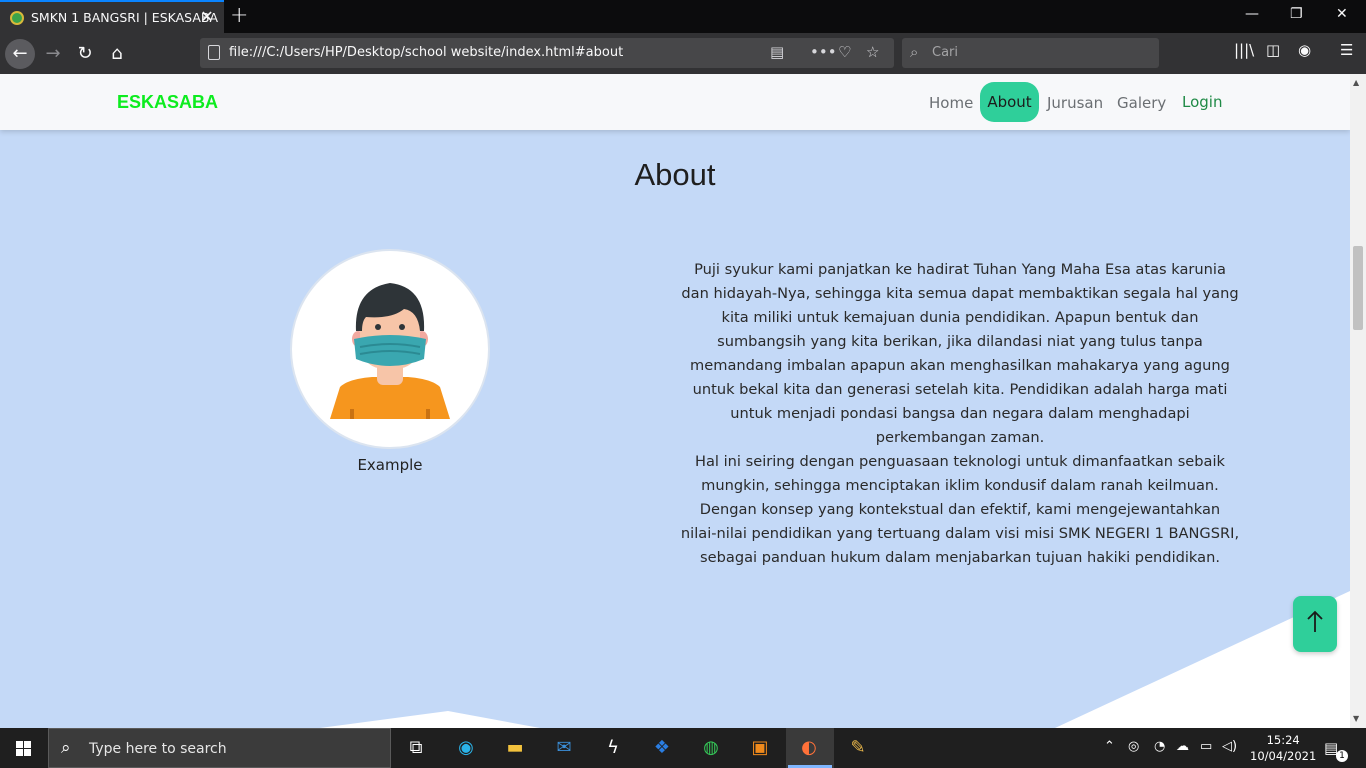 This screenshot has height=768, width=1366. What do you see at coordinates (662, 748) in the screenshot?
I see `dropbox-icon: ❖` at bounding box center [662, 748].